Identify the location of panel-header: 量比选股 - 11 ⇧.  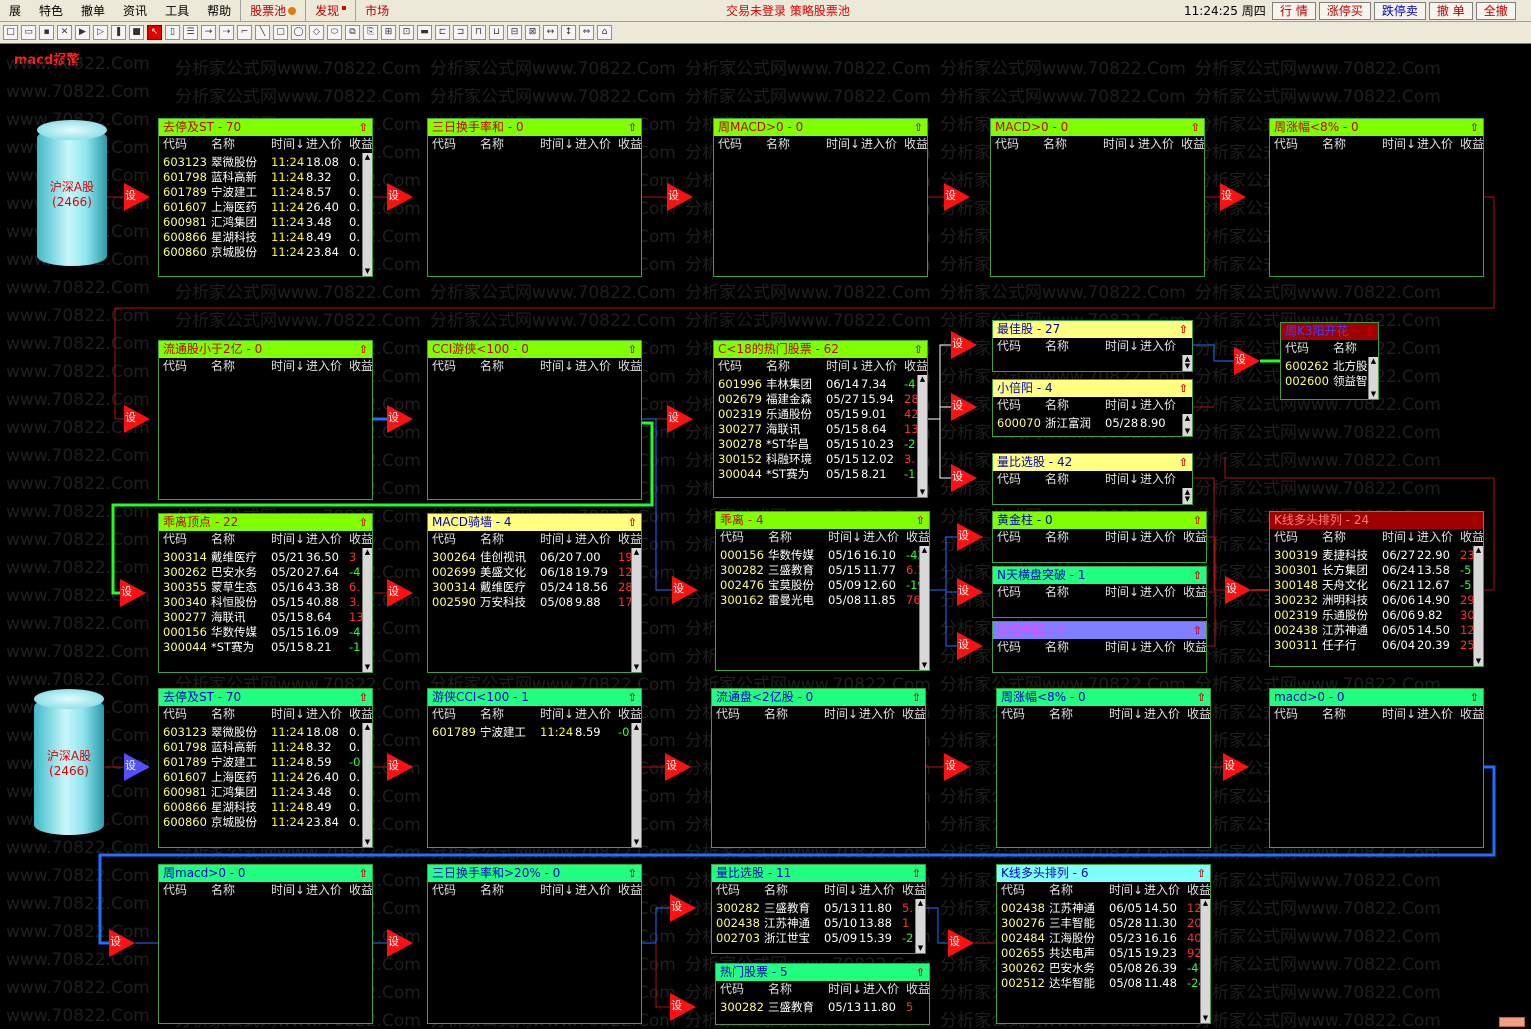
(818, 873).